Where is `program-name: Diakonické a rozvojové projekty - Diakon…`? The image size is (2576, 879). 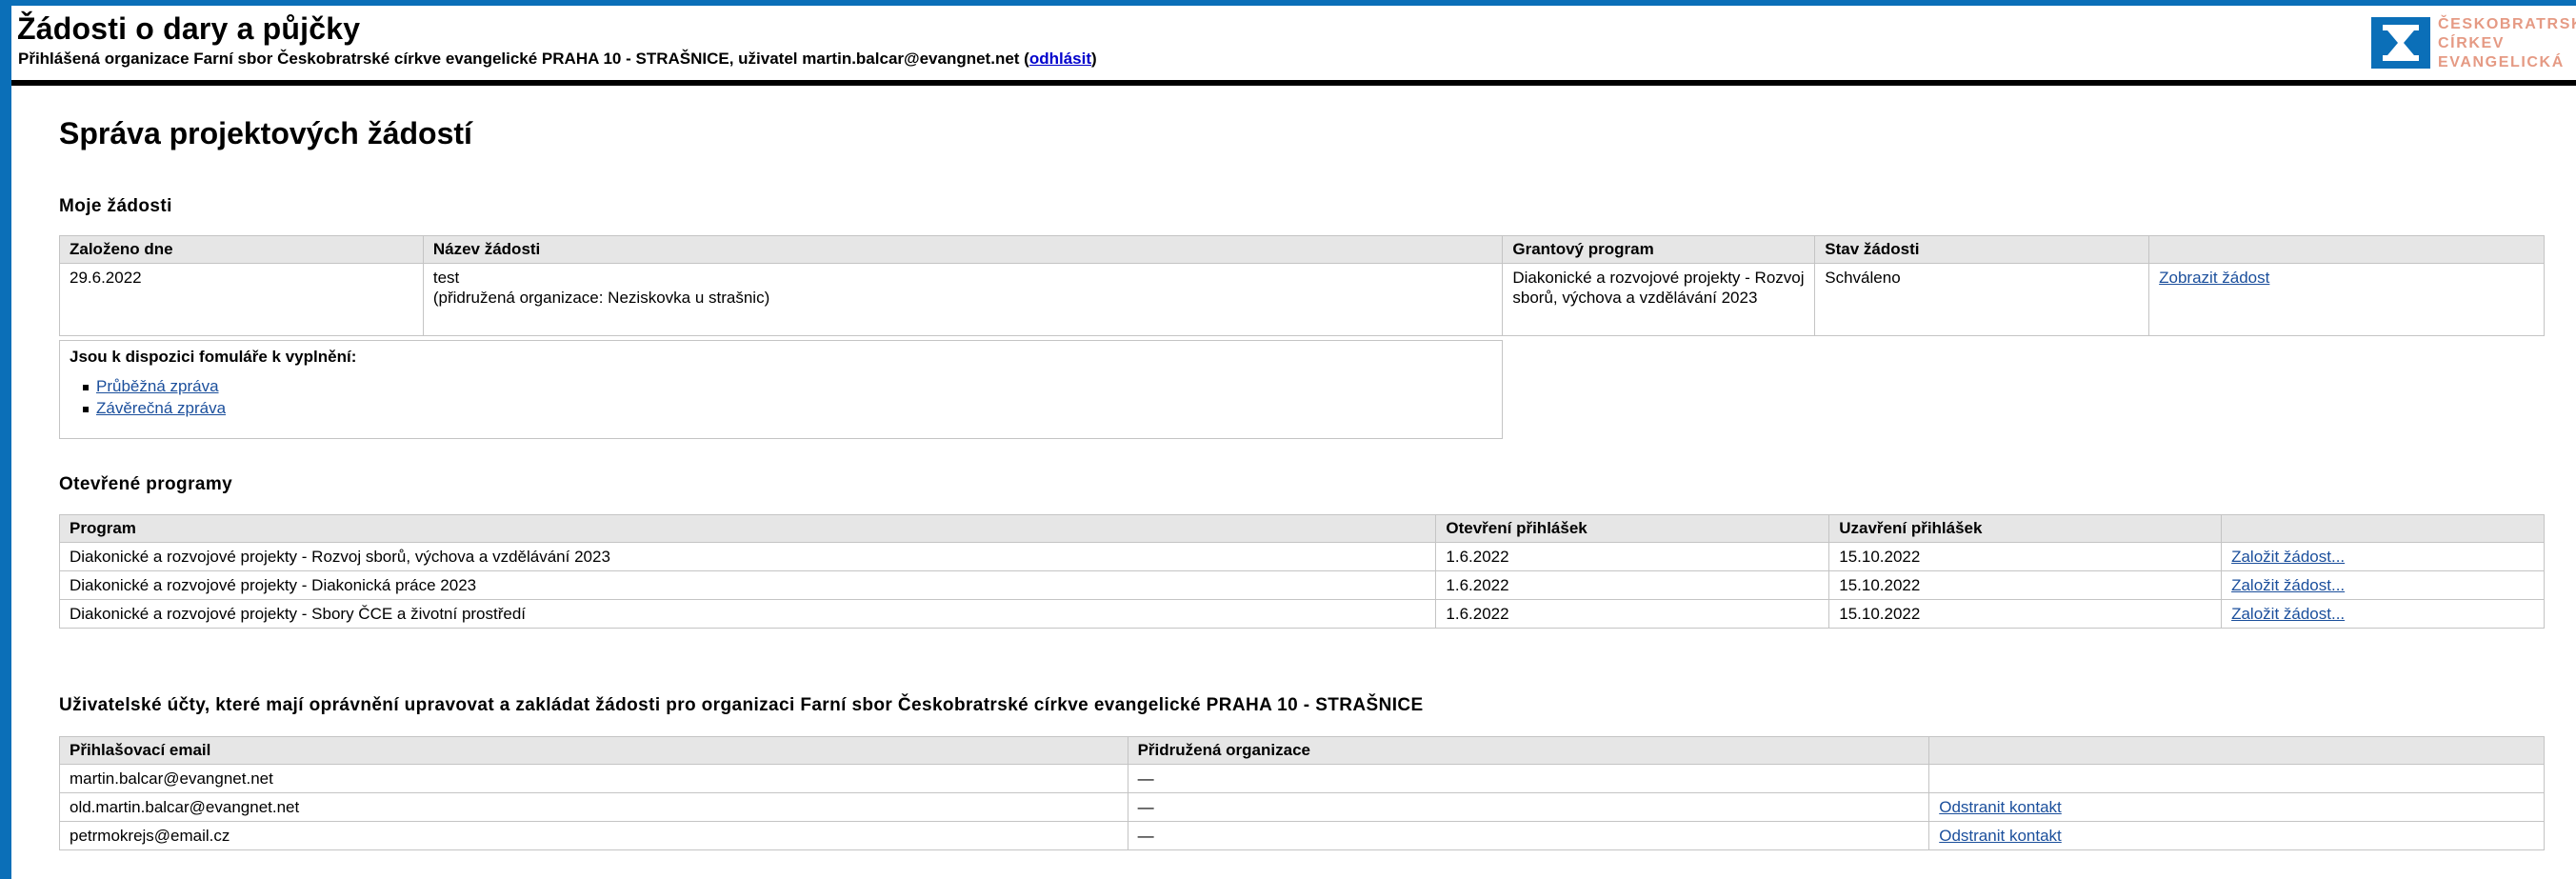
program-name: Diakonické a rozvojové projekty - Diakon… is located at coordinates (747, 585).